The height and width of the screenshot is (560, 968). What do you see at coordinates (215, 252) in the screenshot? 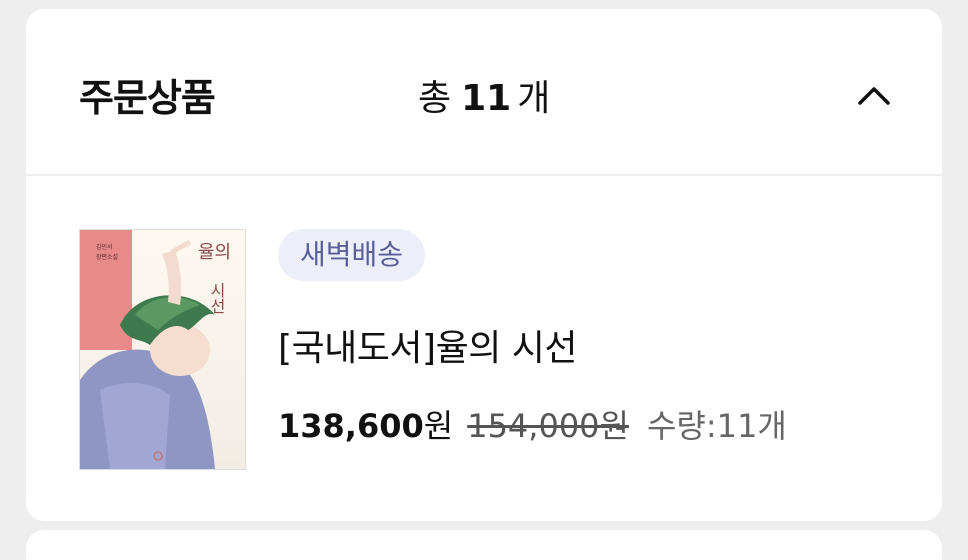
I see `cover-title-line1: 율의` at bounding box center [215, 252].